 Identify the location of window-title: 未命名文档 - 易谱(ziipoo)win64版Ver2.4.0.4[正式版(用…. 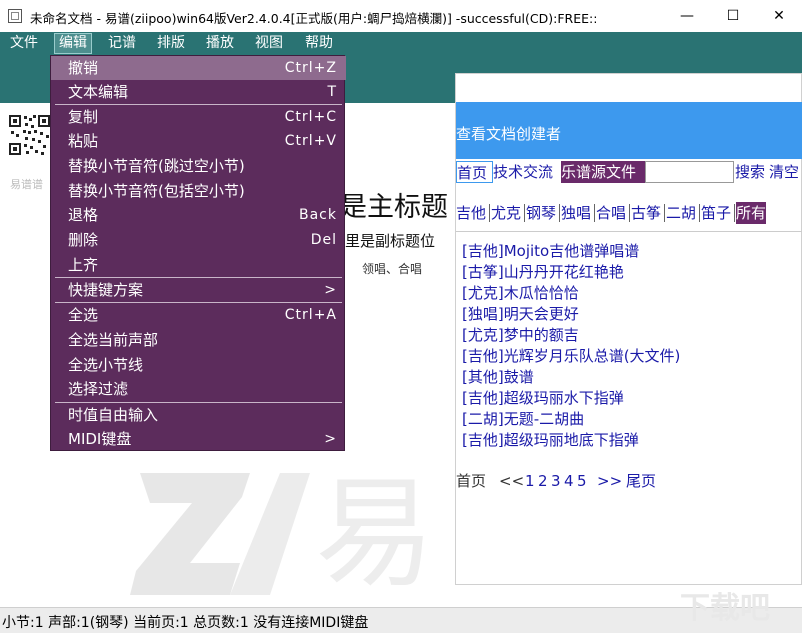
(314, 18).